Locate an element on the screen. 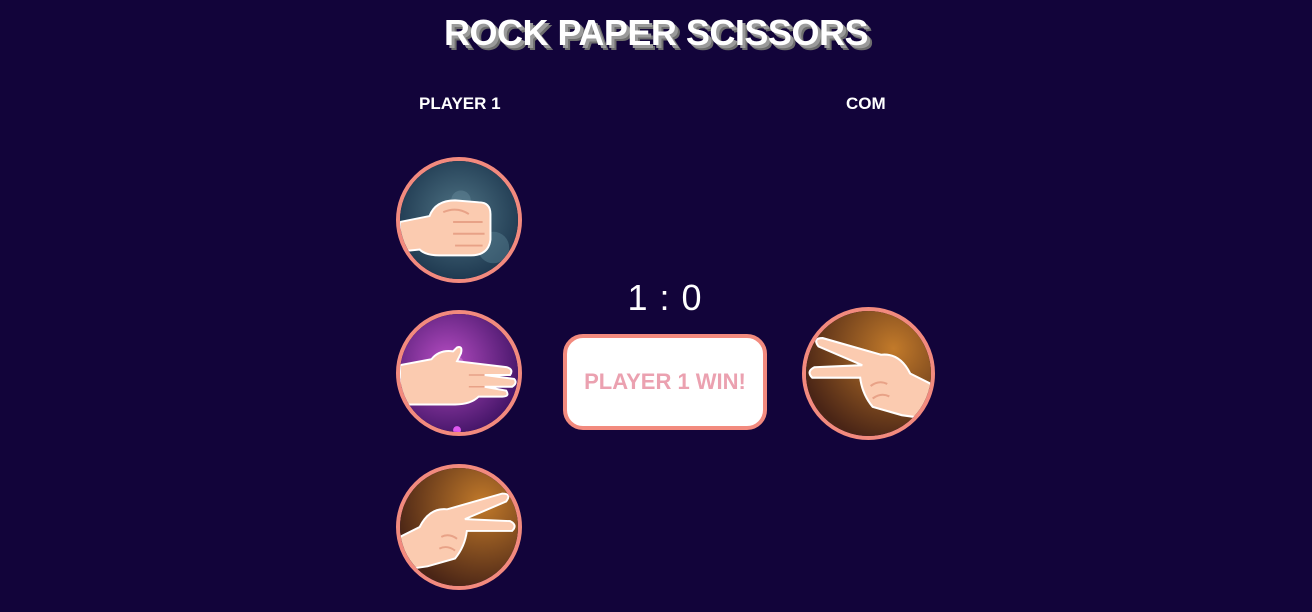  result-box: PLAYER 1 WIN! is located at coordinates (665, 382).